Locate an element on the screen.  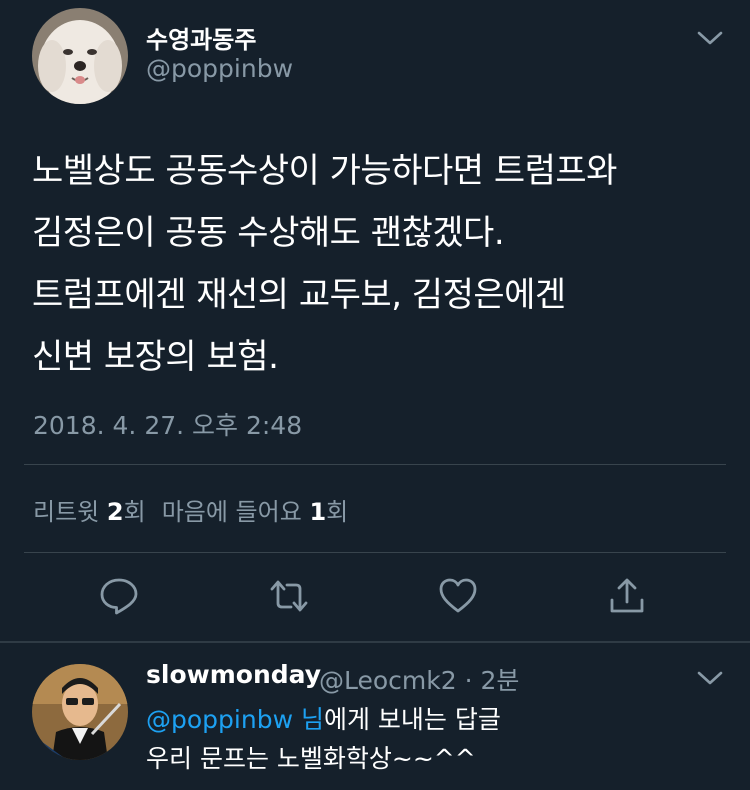
retweet-count: 2 is located at coordinates (115, 512).